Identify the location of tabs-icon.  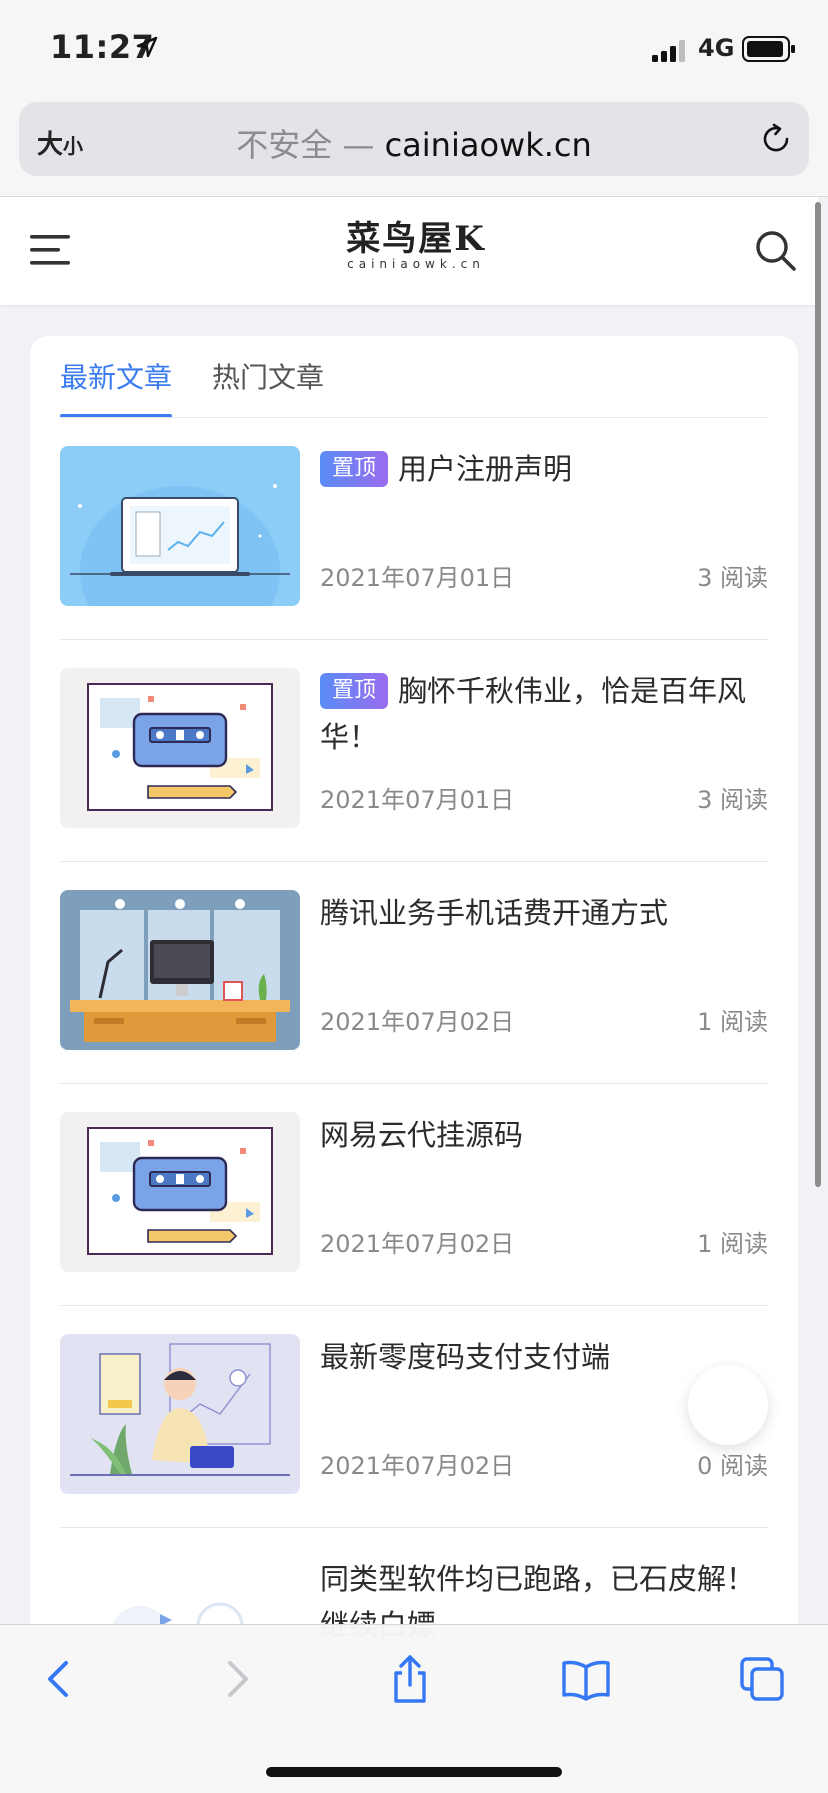
(762, 1679).